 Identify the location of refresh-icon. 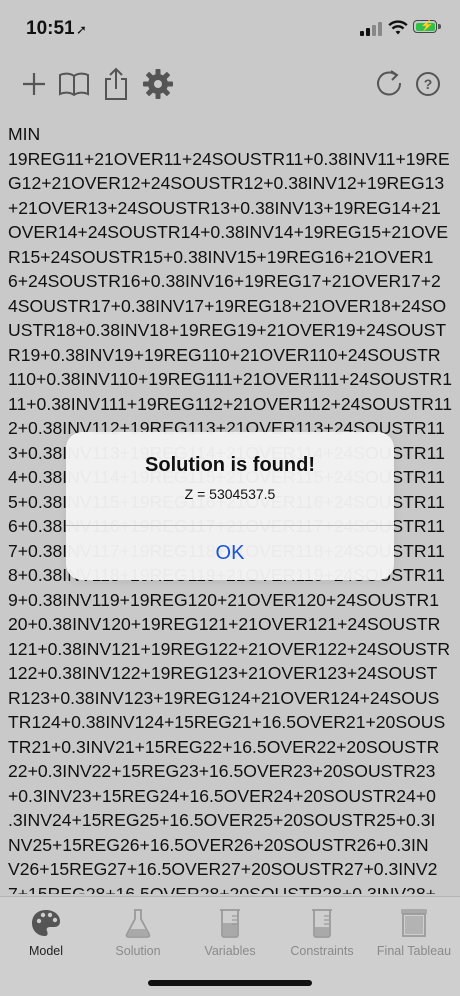
(389, 83).